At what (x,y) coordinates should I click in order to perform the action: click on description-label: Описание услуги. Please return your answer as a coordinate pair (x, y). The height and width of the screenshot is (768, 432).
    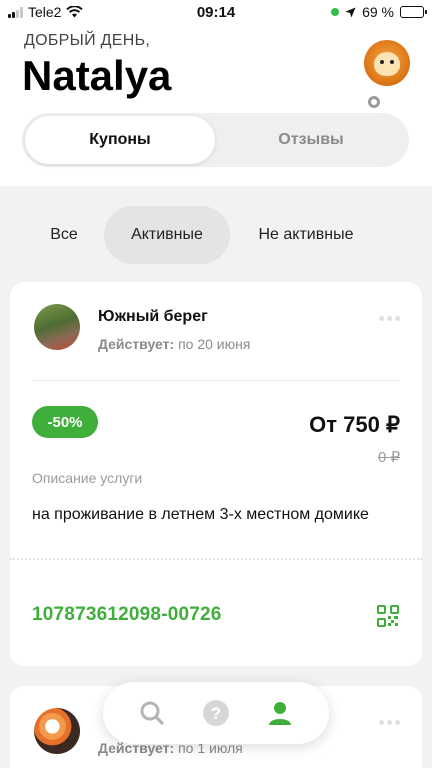
    Looking at the image, I should click on (87, 478).